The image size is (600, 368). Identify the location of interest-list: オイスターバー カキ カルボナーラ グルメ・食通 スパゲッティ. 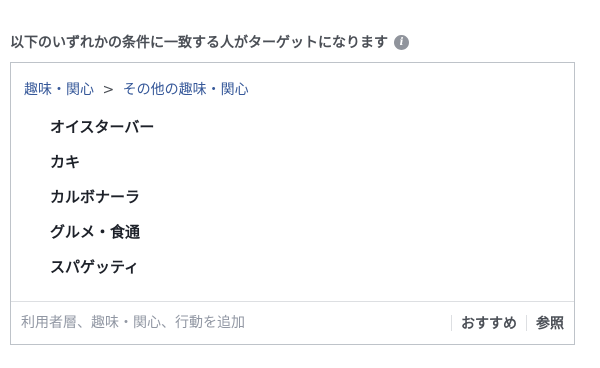
(102, 202).